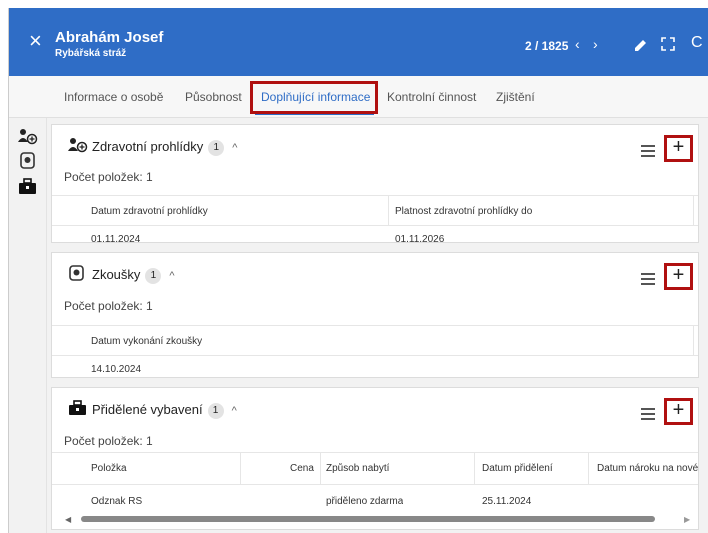 This screenshot has width=708, height=533. What do you see at coordinates (116, 274) in the screenshot?
I see `section-title-text: Zkoušky` at bounding box center [116, 274].